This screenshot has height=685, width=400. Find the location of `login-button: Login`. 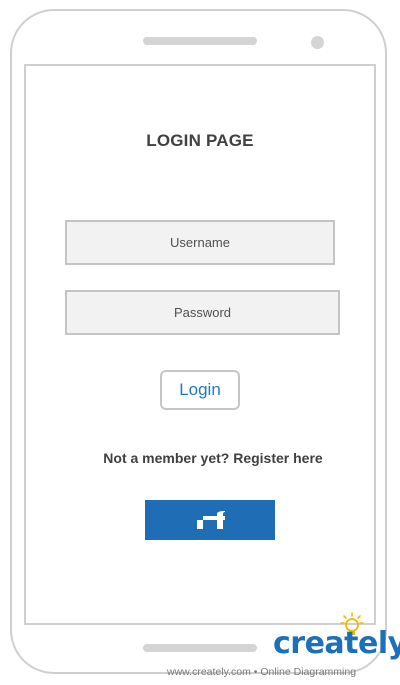

login-button: Login is located at coordinates (200, 390).